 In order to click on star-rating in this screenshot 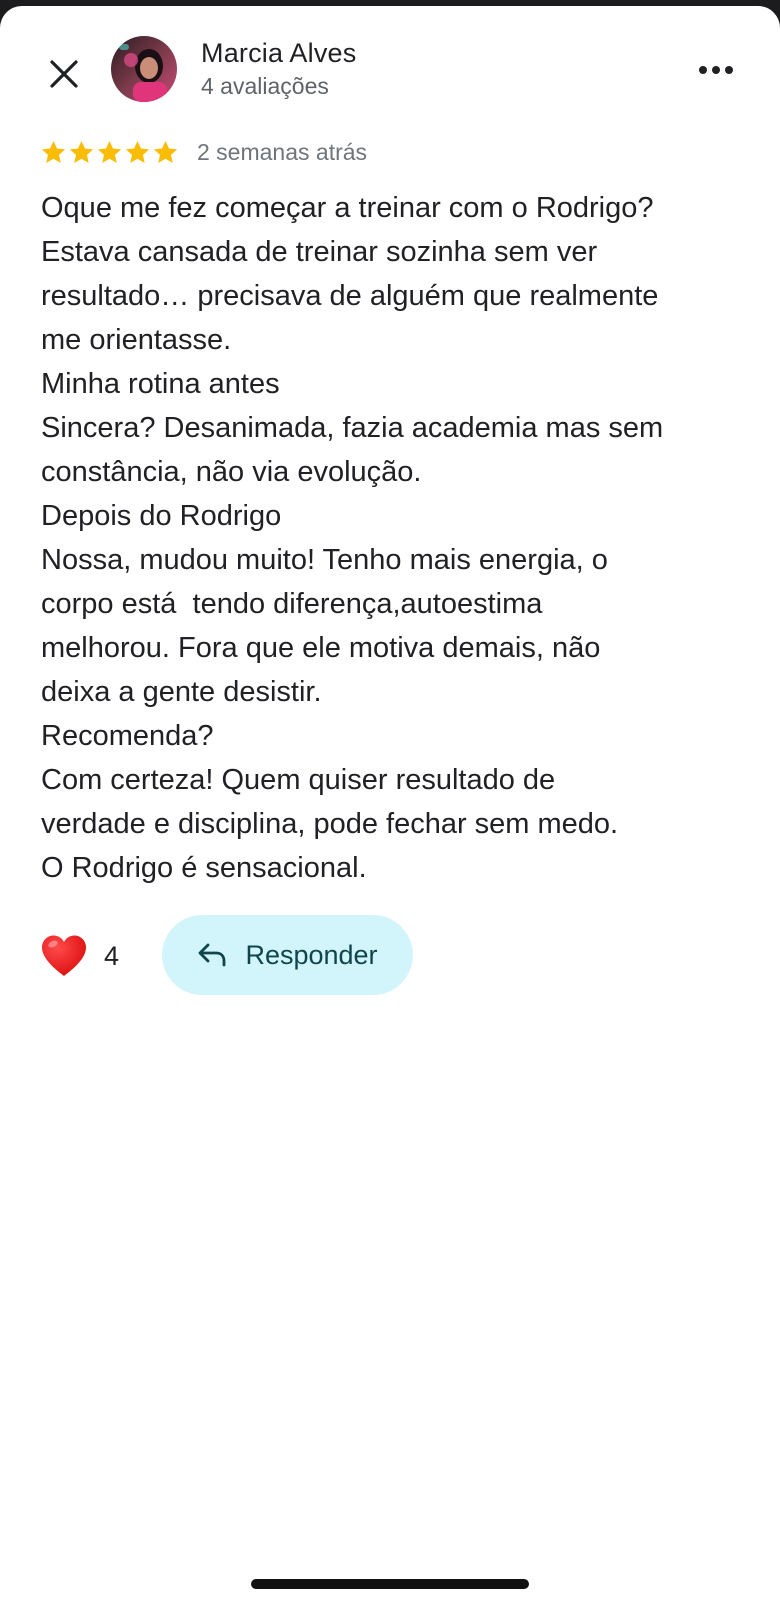, I will do `click(109, 152)`.